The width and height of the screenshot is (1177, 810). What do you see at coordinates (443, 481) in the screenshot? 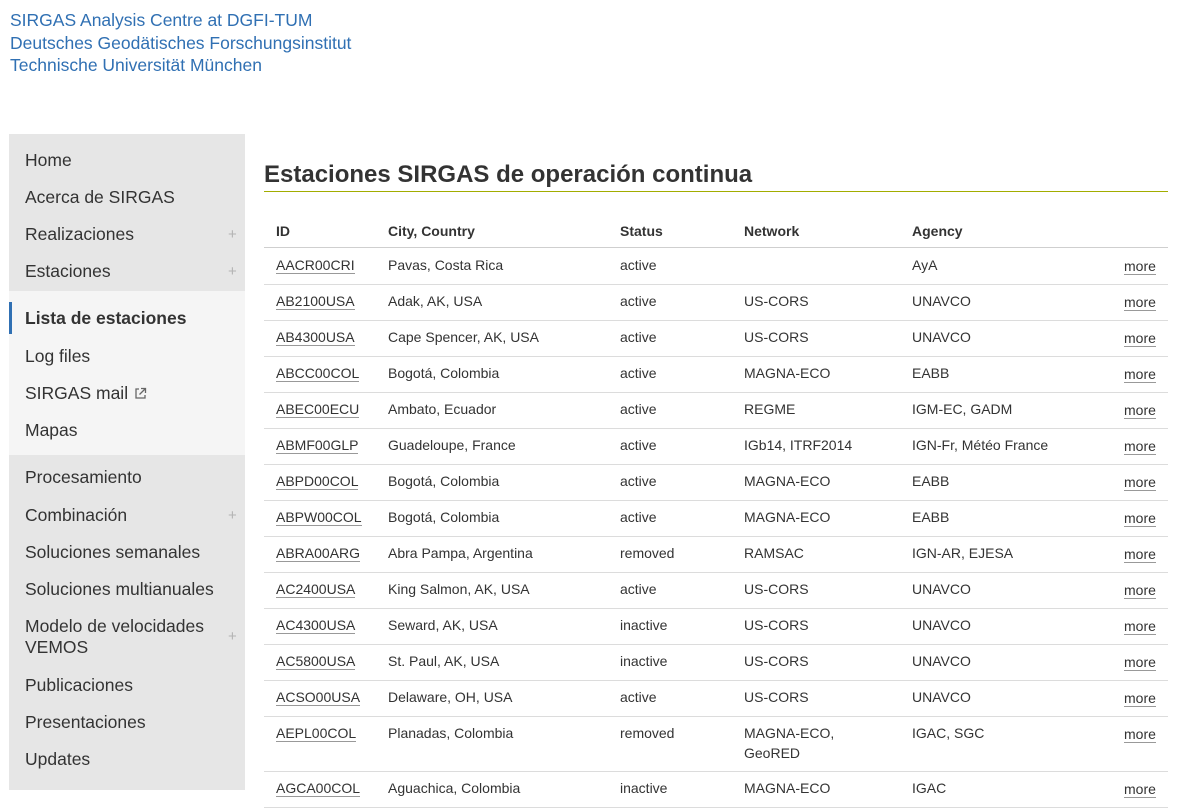
I see `cell-city: Bogotá, Colombia` at bounding box center [443, 481].